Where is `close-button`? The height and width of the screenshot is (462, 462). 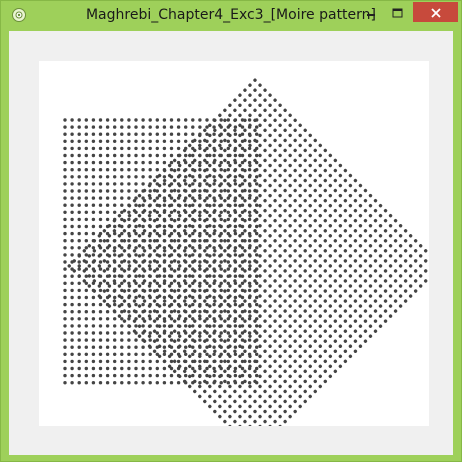 close-button is located at coordinates (435, 12).